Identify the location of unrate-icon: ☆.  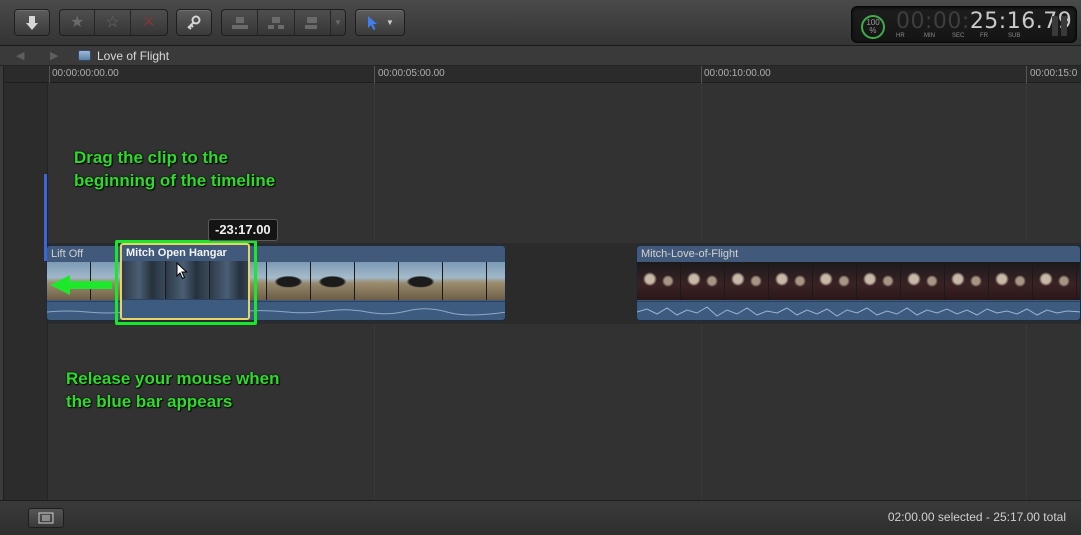
(112, 22).